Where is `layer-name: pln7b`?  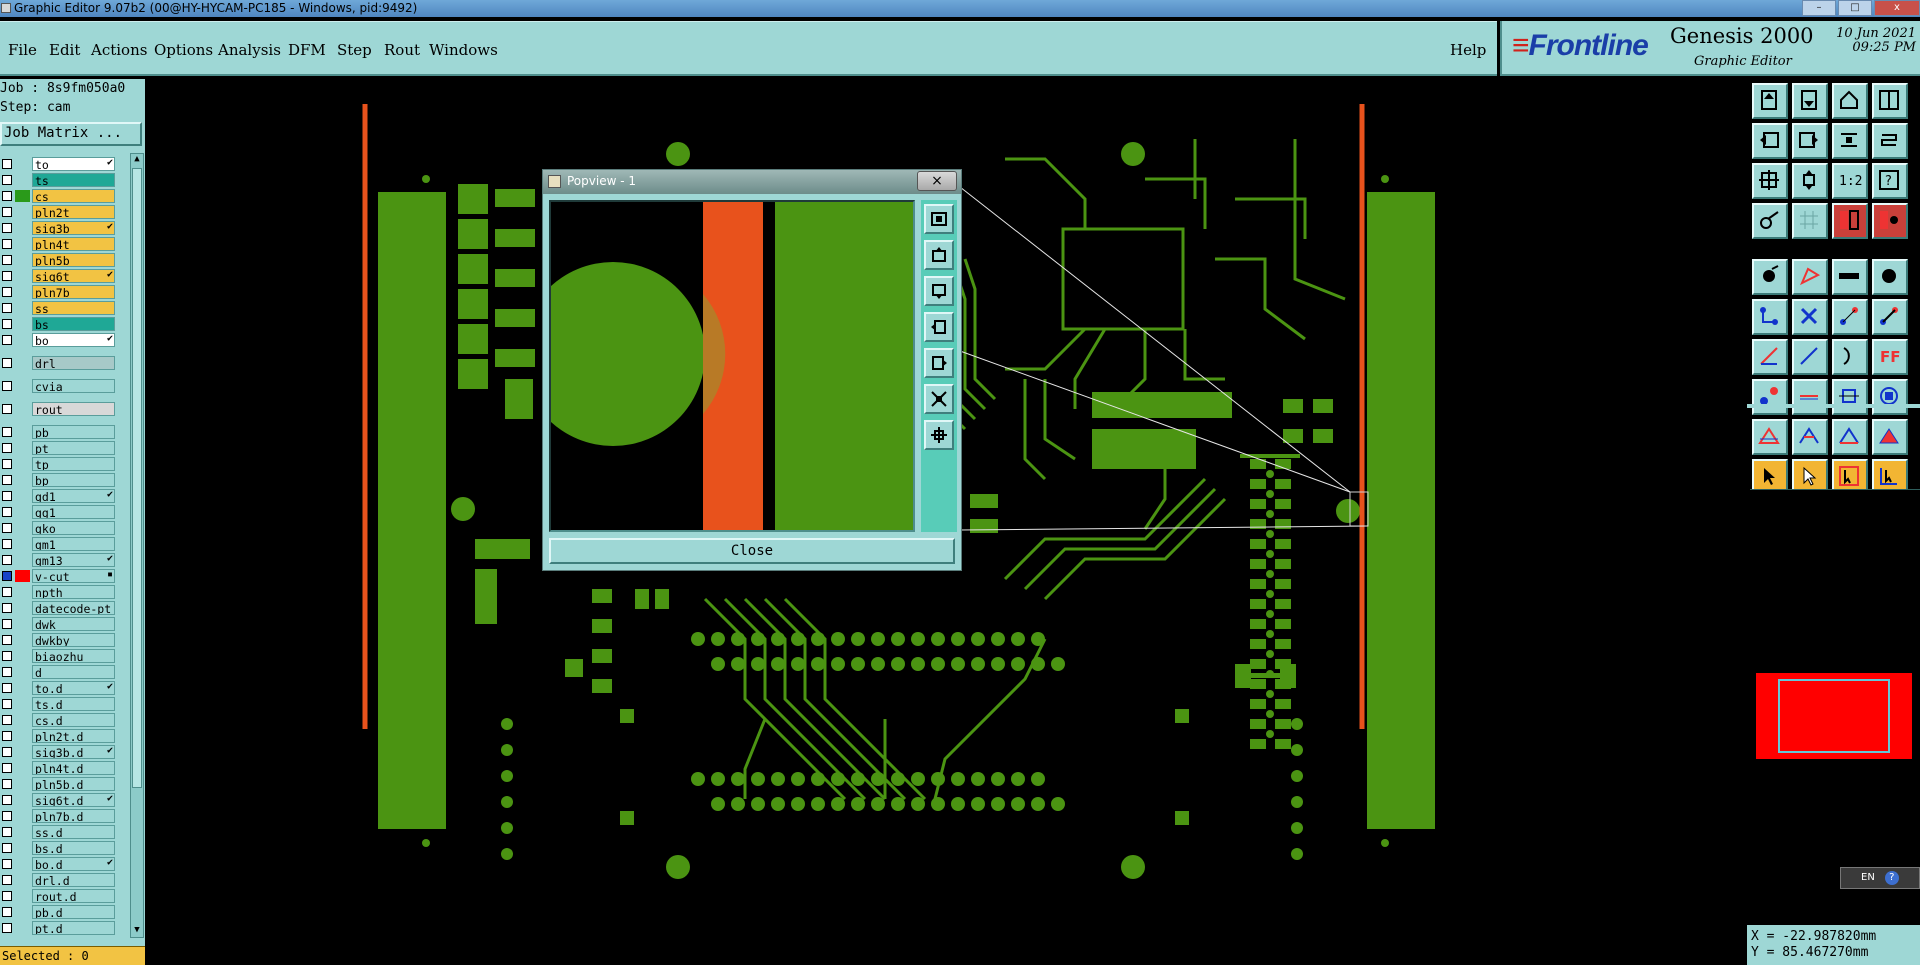 layer-name: pln7b is located at coordinates (73, 292).